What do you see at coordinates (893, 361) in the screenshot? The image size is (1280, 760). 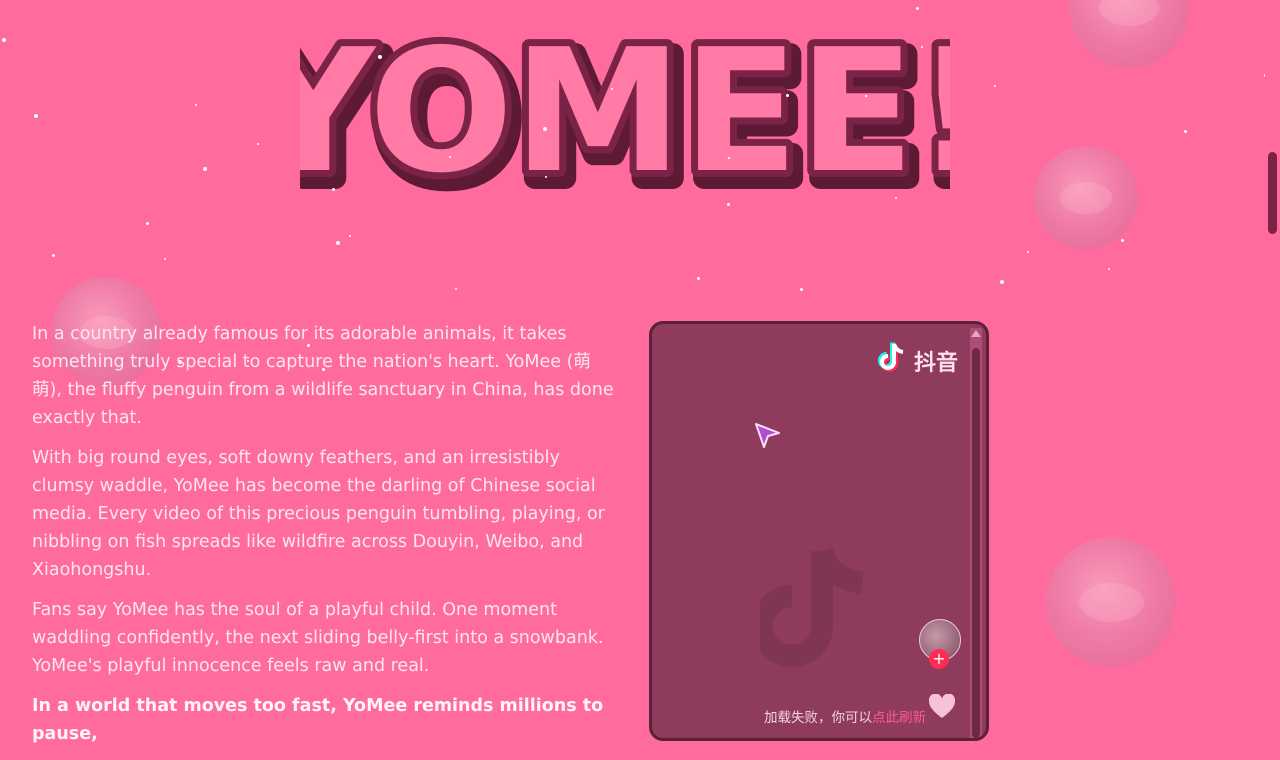 I see `douyin-logo-icon` at bounding box center [893, 361].